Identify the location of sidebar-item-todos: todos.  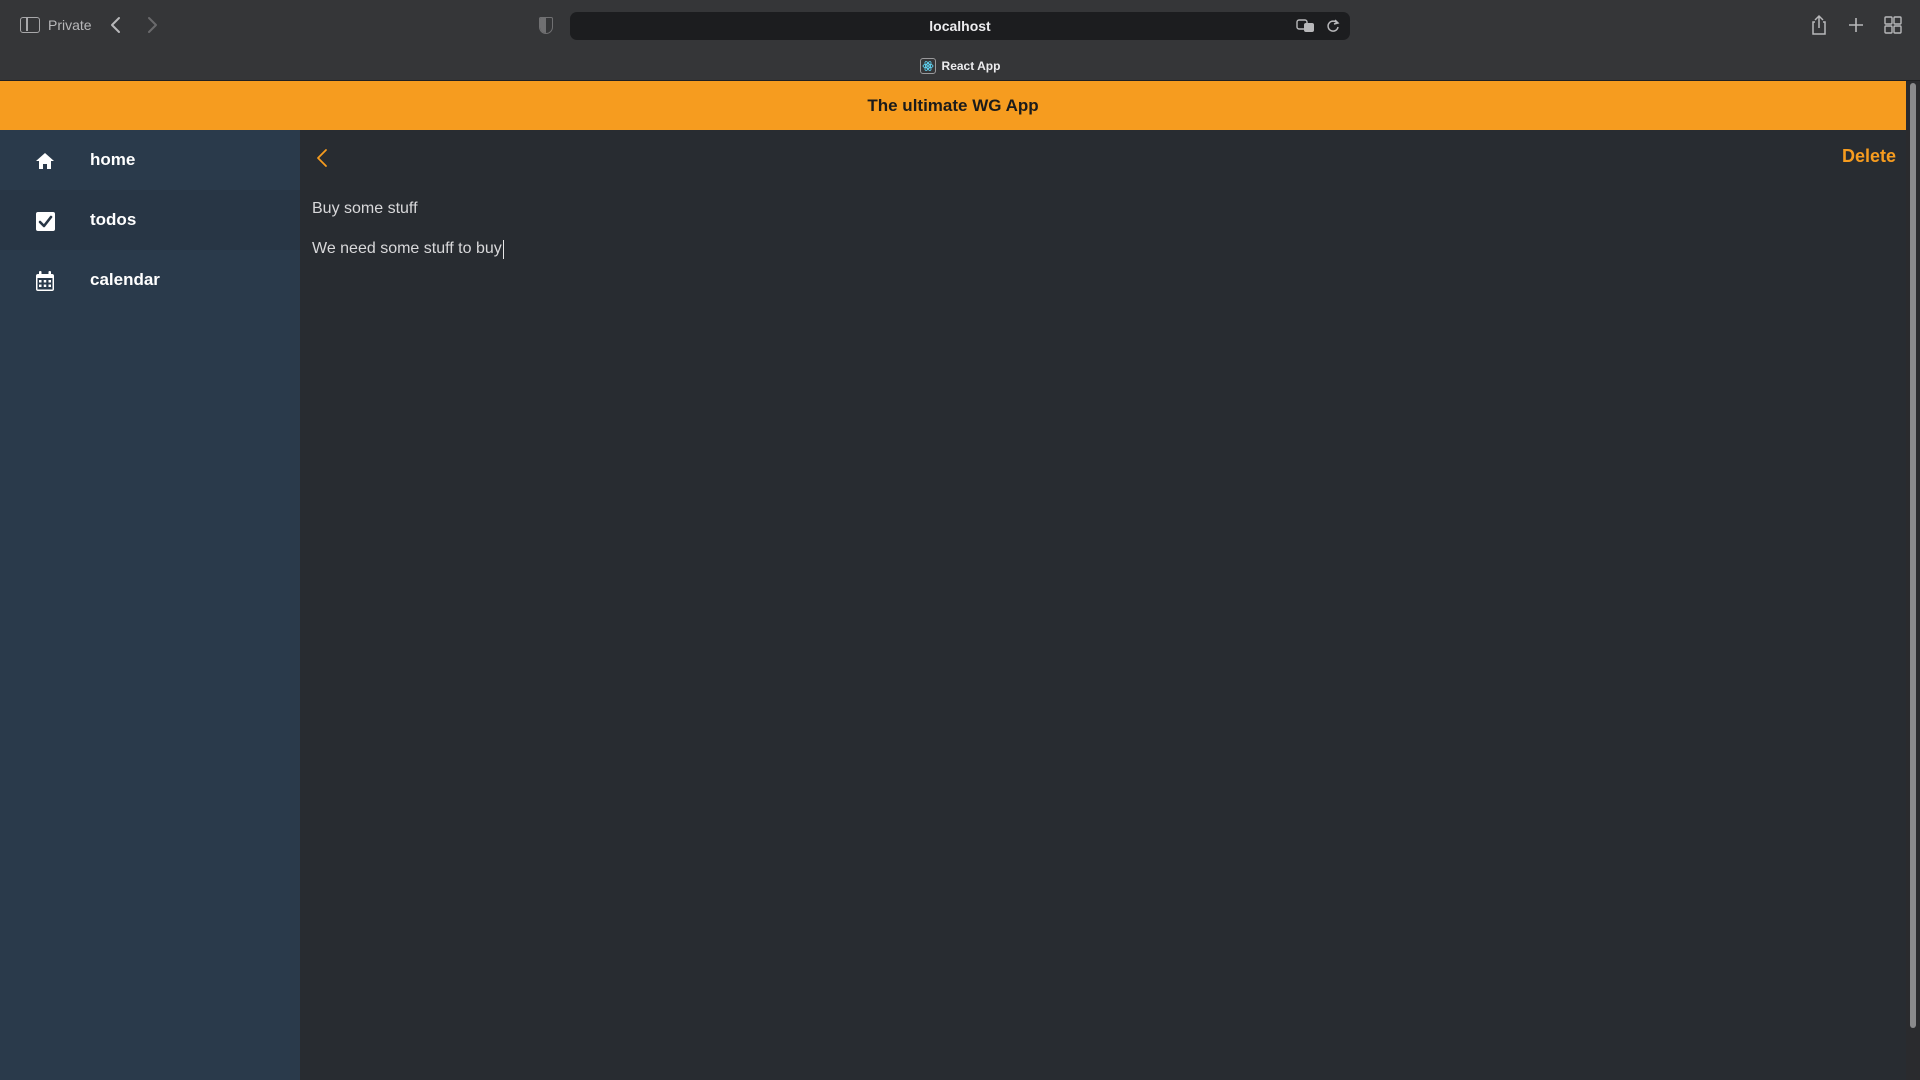
(150, 220).